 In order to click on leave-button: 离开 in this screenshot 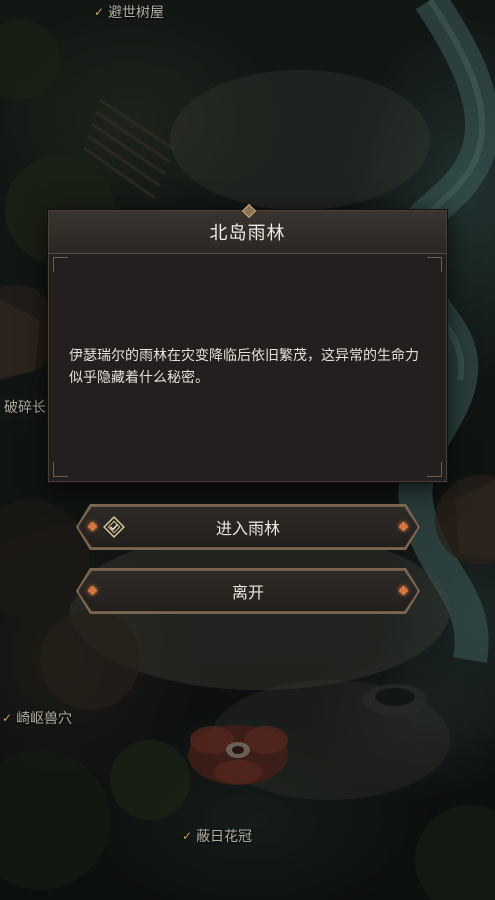, I will do `click(248, 591)`.